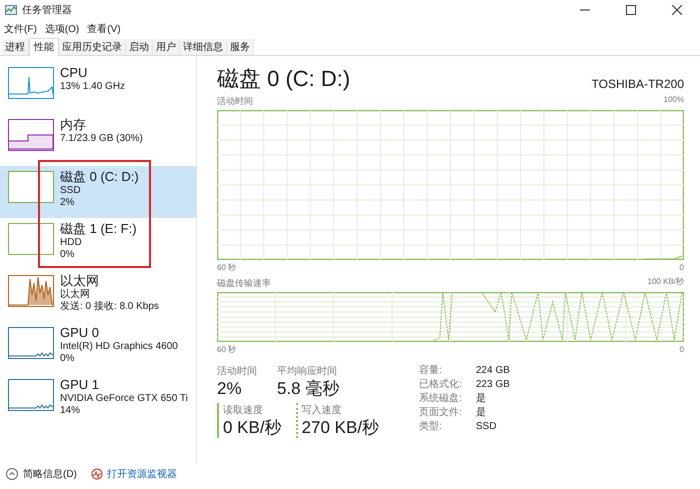  I want to click on item-detail: NVIDIA GeForce GTX 650 Ti, so click(124, 399).